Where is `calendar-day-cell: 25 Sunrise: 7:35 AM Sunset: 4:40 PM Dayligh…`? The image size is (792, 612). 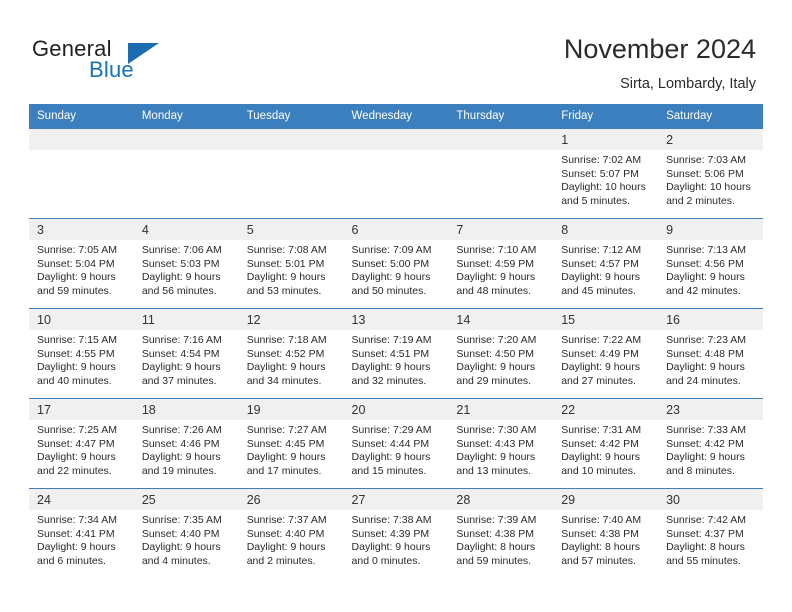 calendar-day-cell: 25 Sunrise: 7:35 AM Sunset: 4:40 PM Dayligh… is located at coordinates (186, 533).